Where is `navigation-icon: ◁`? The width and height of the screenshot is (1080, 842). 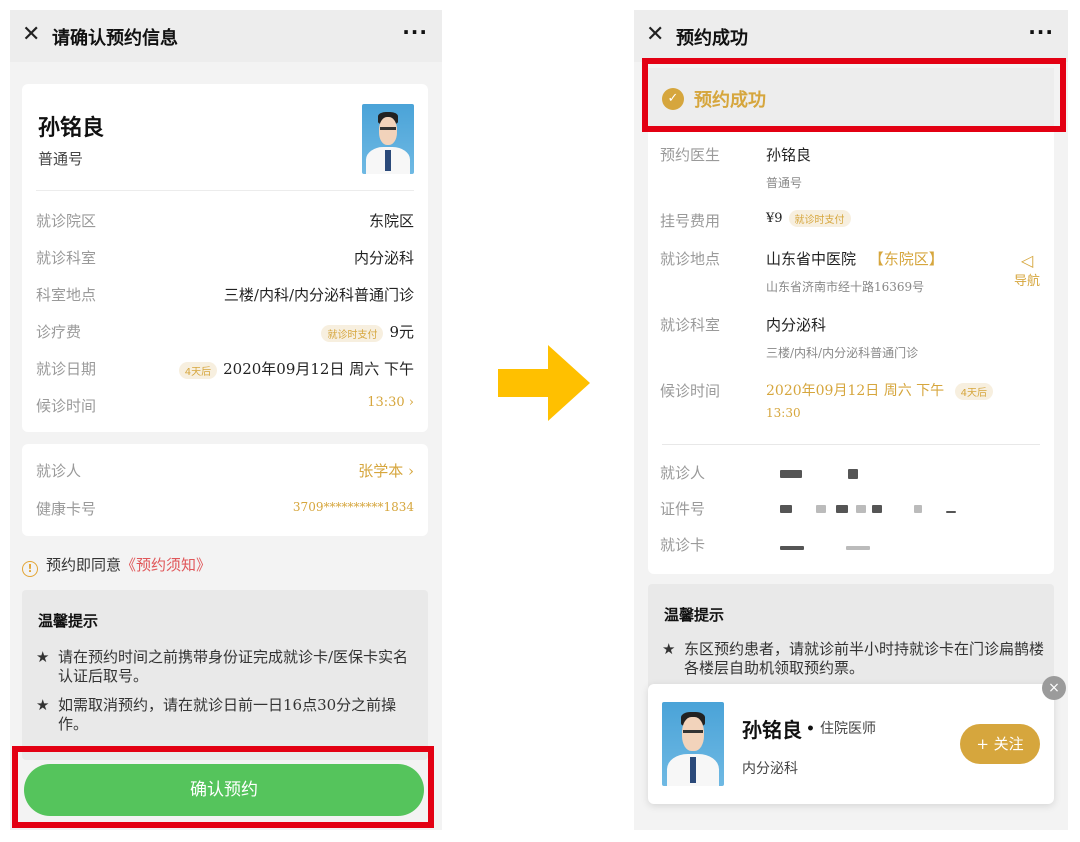 navigation-icon: ◁ is located at coordinates (1027, 260).